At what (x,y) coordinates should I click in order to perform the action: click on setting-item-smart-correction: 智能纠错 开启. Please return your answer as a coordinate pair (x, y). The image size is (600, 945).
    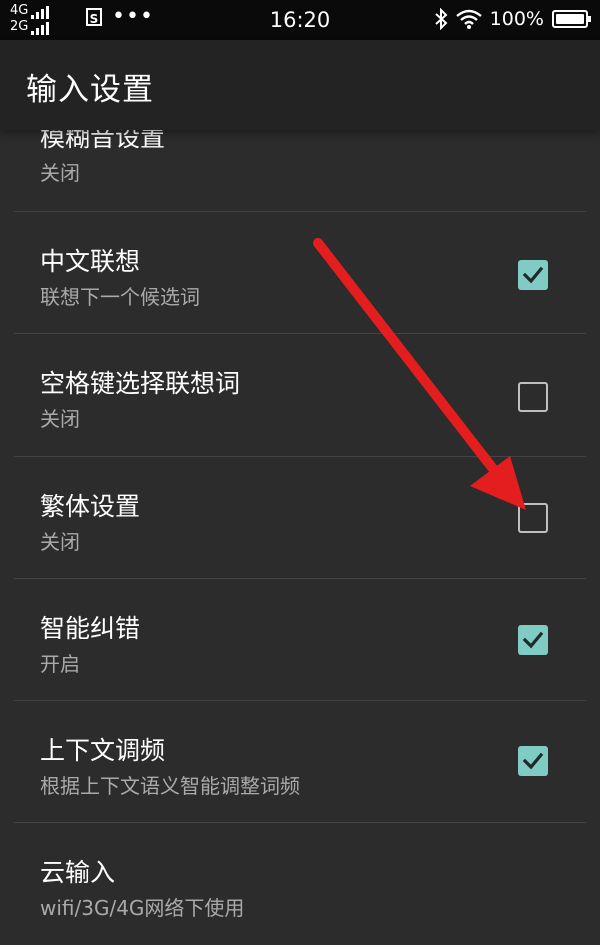
    Looking at the image, I should click on (300, 640).